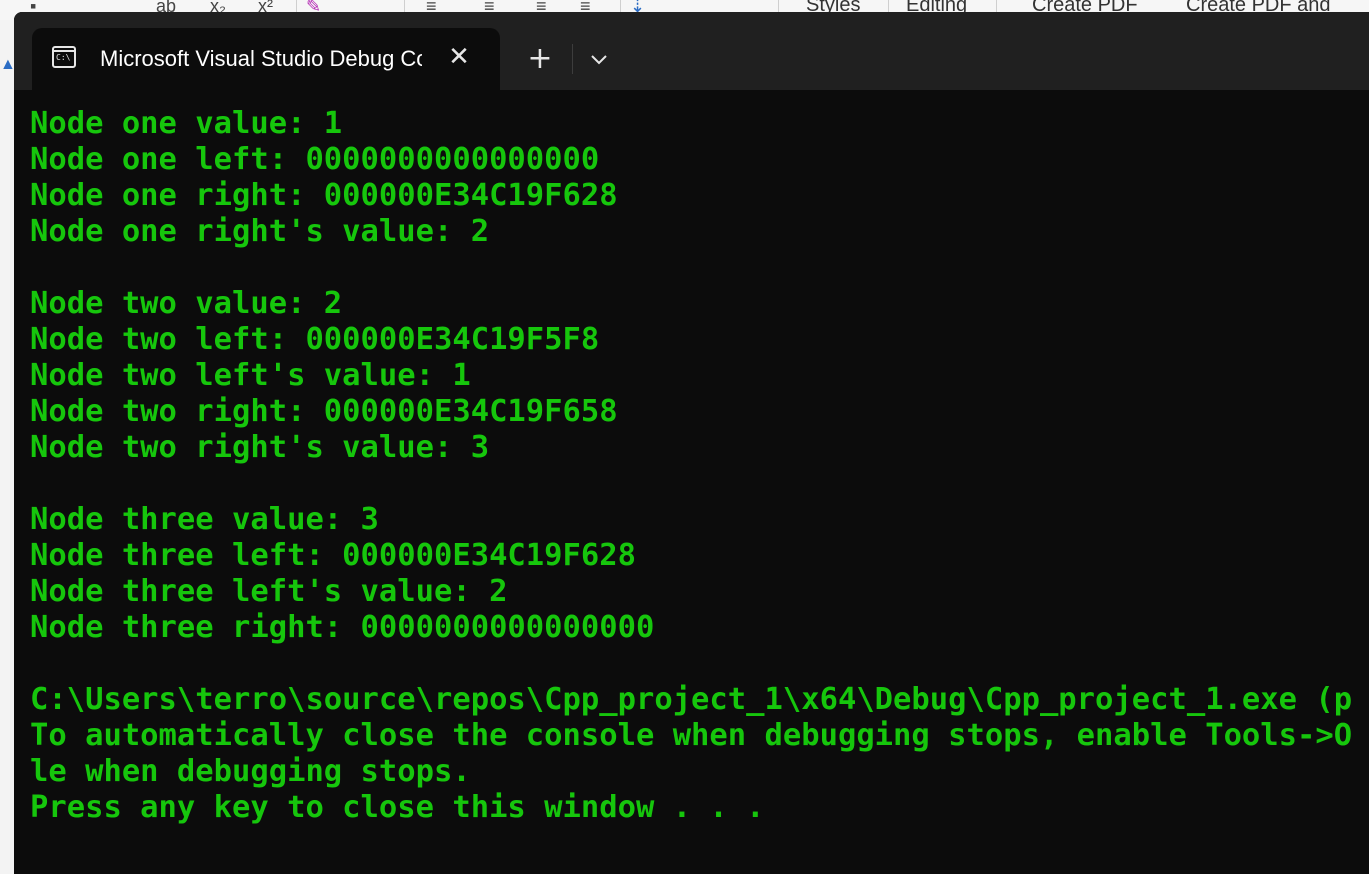 The image size is (1369, 874). Describe the element at coordinates (572, 59) in the screenshot. I see `title-bar-divider` at that location.